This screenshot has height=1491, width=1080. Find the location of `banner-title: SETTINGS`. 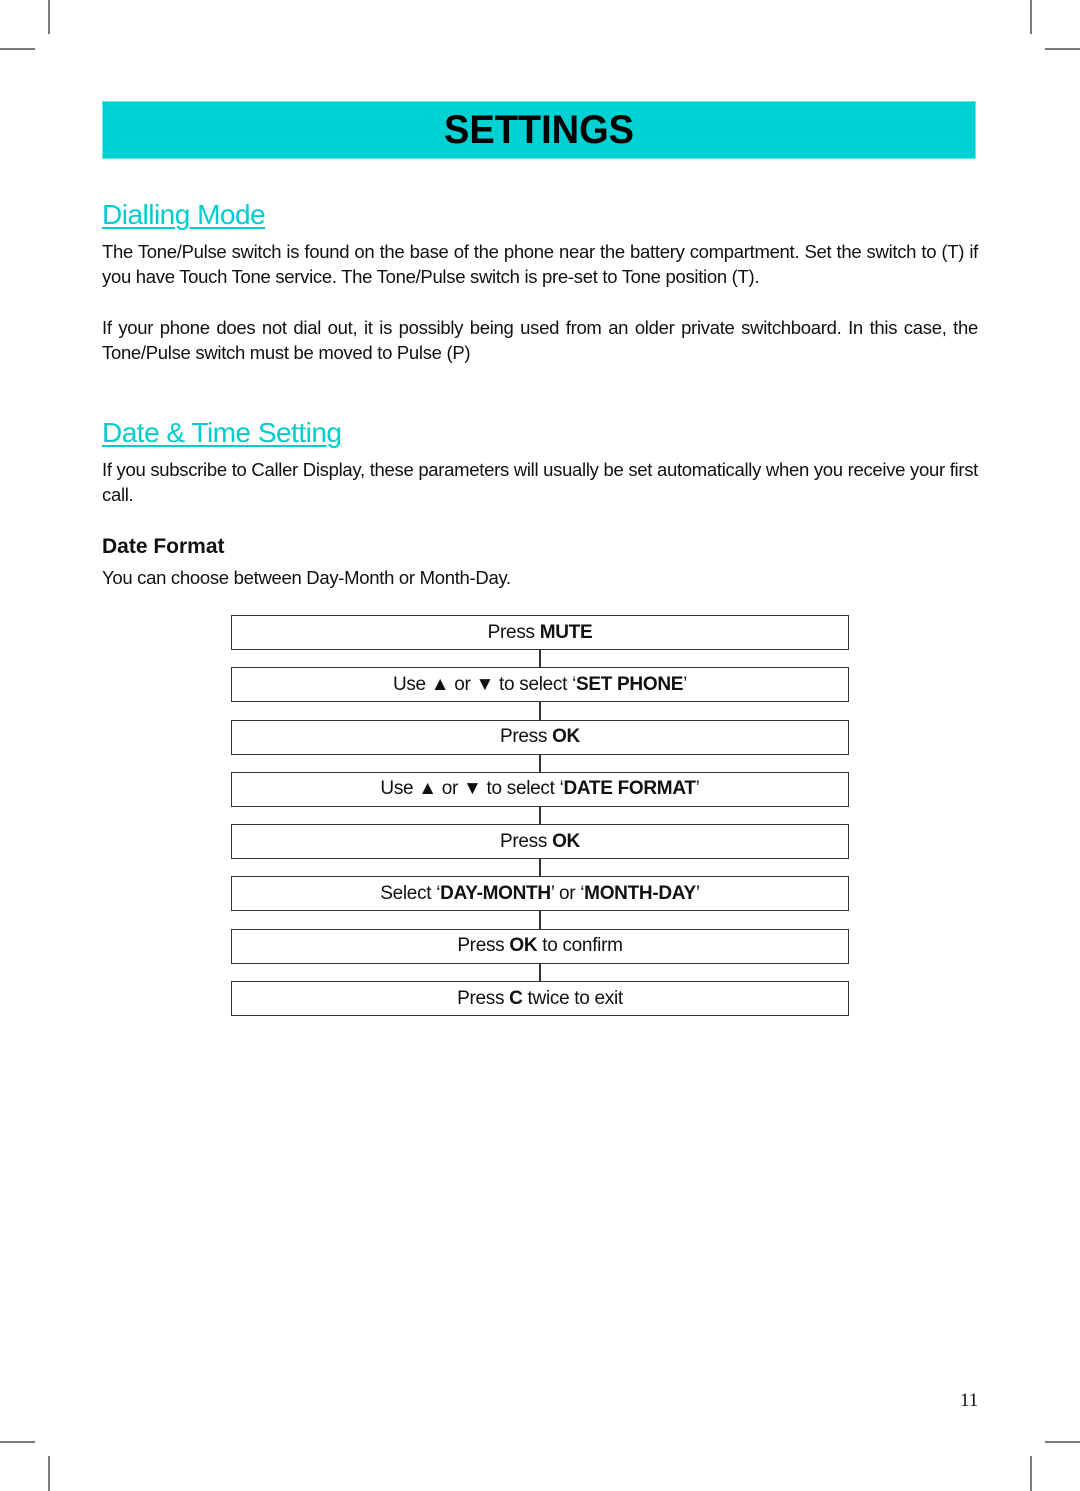

banner-title: SETTINGS is located at coordinates (539, 129).